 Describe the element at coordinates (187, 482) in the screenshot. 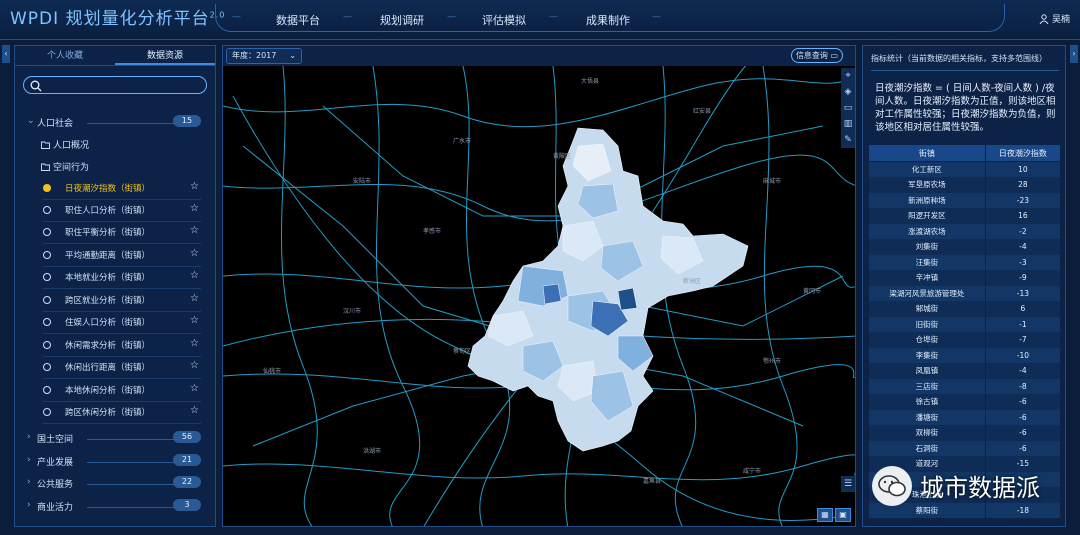

I see `category-count-badge: 22` at that location.